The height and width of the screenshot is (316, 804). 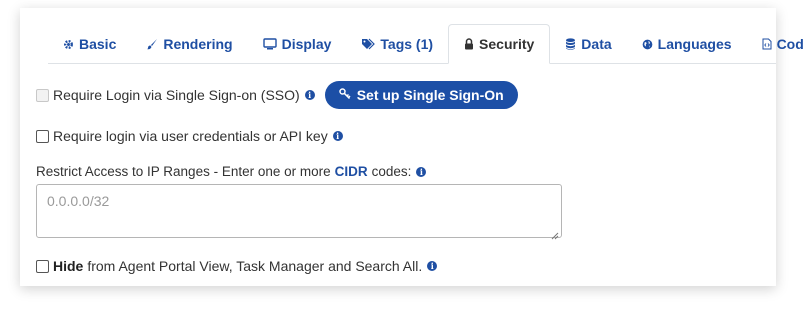 What do you see at coordinates (570, 44) in the screenshot?
I see `database-icon` at bounding box center [570, 44].